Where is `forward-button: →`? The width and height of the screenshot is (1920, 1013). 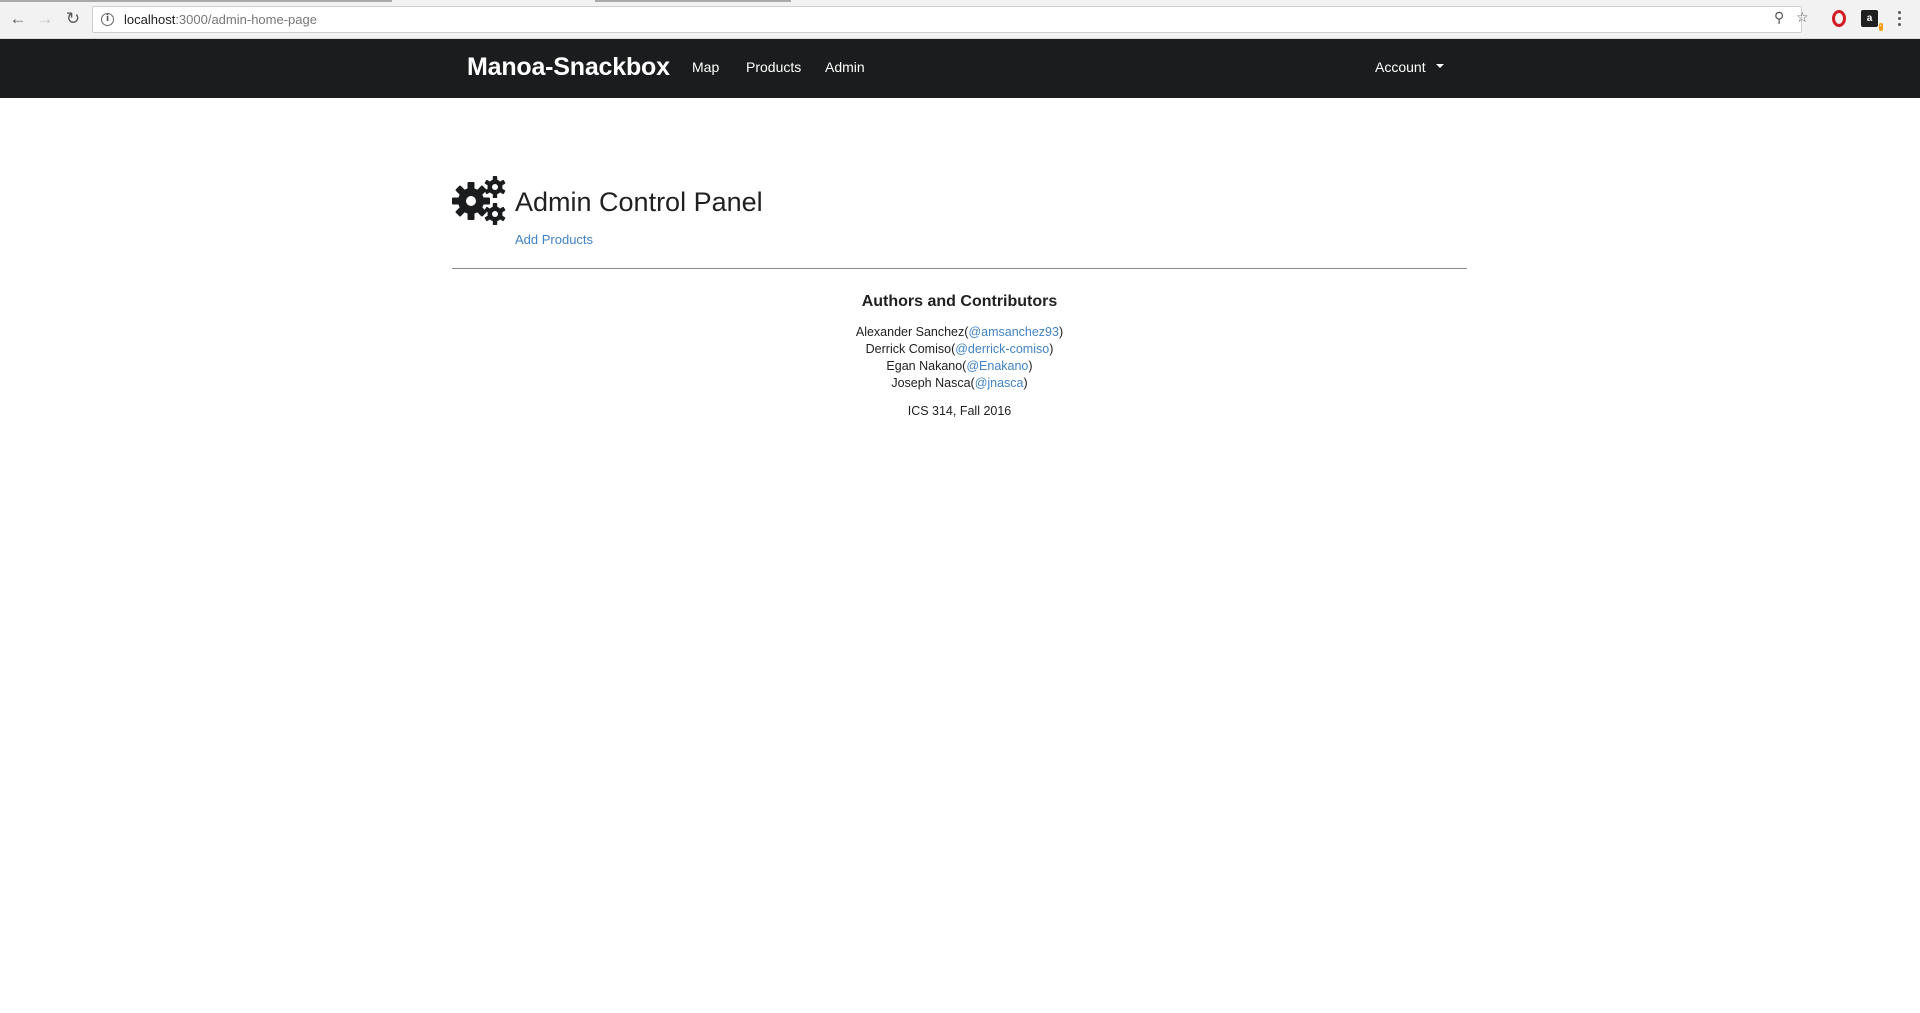 forward-button: → is located at coordinates (45, 19).